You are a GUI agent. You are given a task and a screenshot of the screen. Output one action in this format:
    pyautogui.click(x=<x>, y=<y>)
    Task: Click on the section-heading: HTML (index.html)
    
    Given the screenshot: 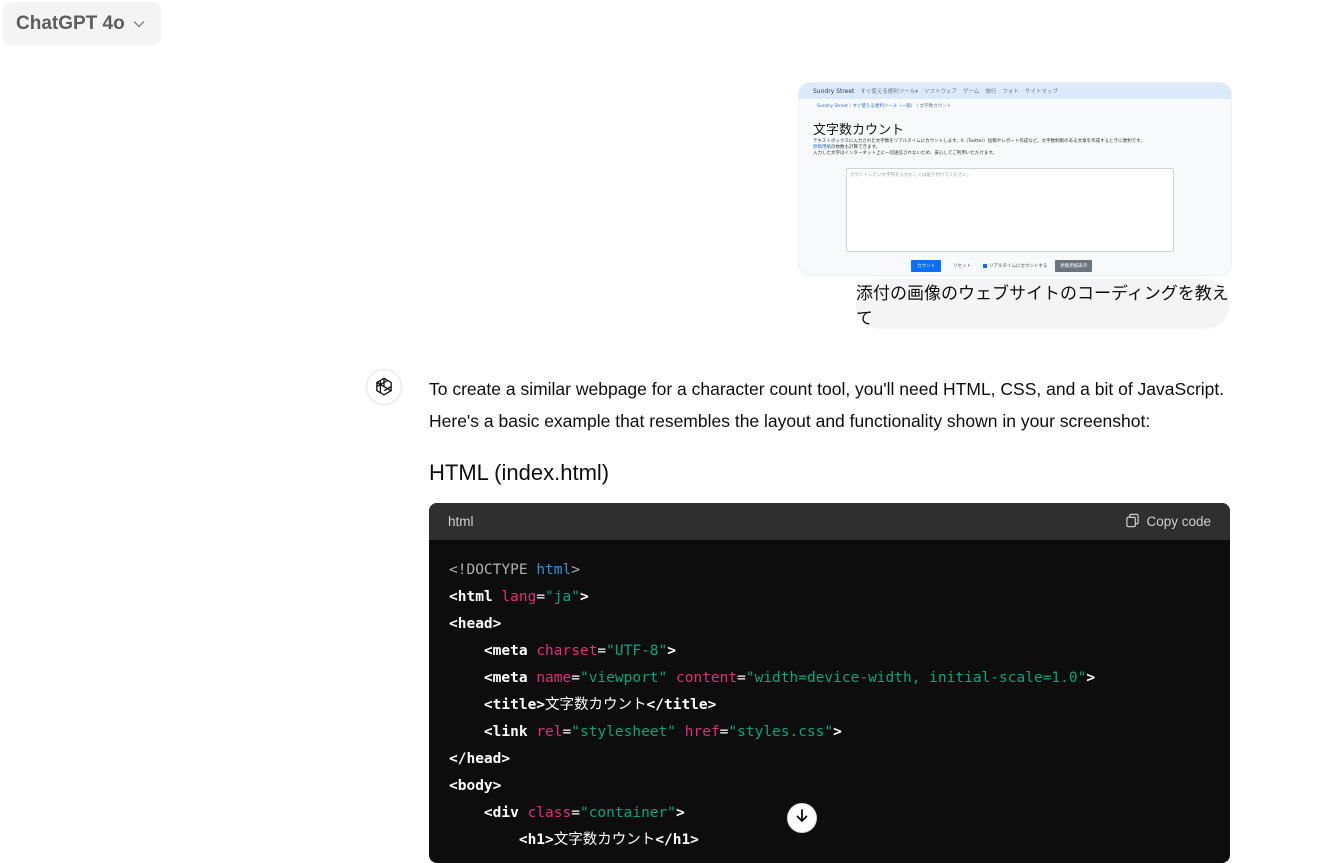 What is the action you would take?
    pyautogui.click(x=519, y=472)
    